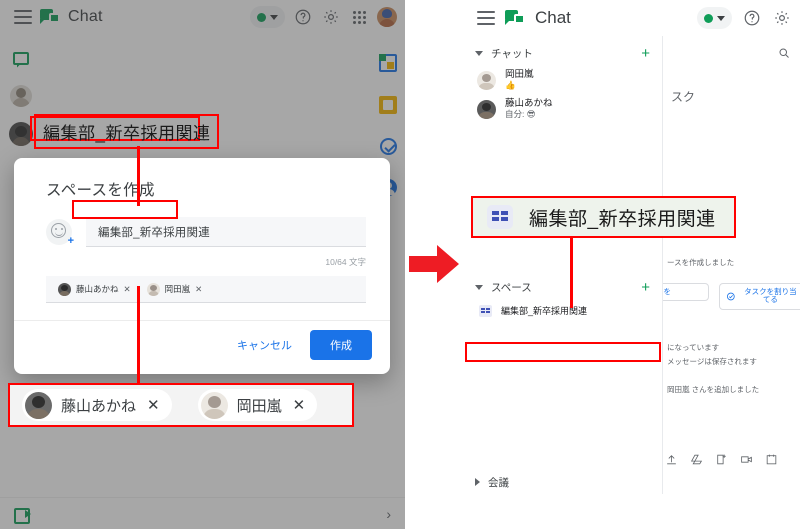 This screenshot has height=529, width=800. I want to click on dm-preview: 自分: 😎, so click(520, 114).